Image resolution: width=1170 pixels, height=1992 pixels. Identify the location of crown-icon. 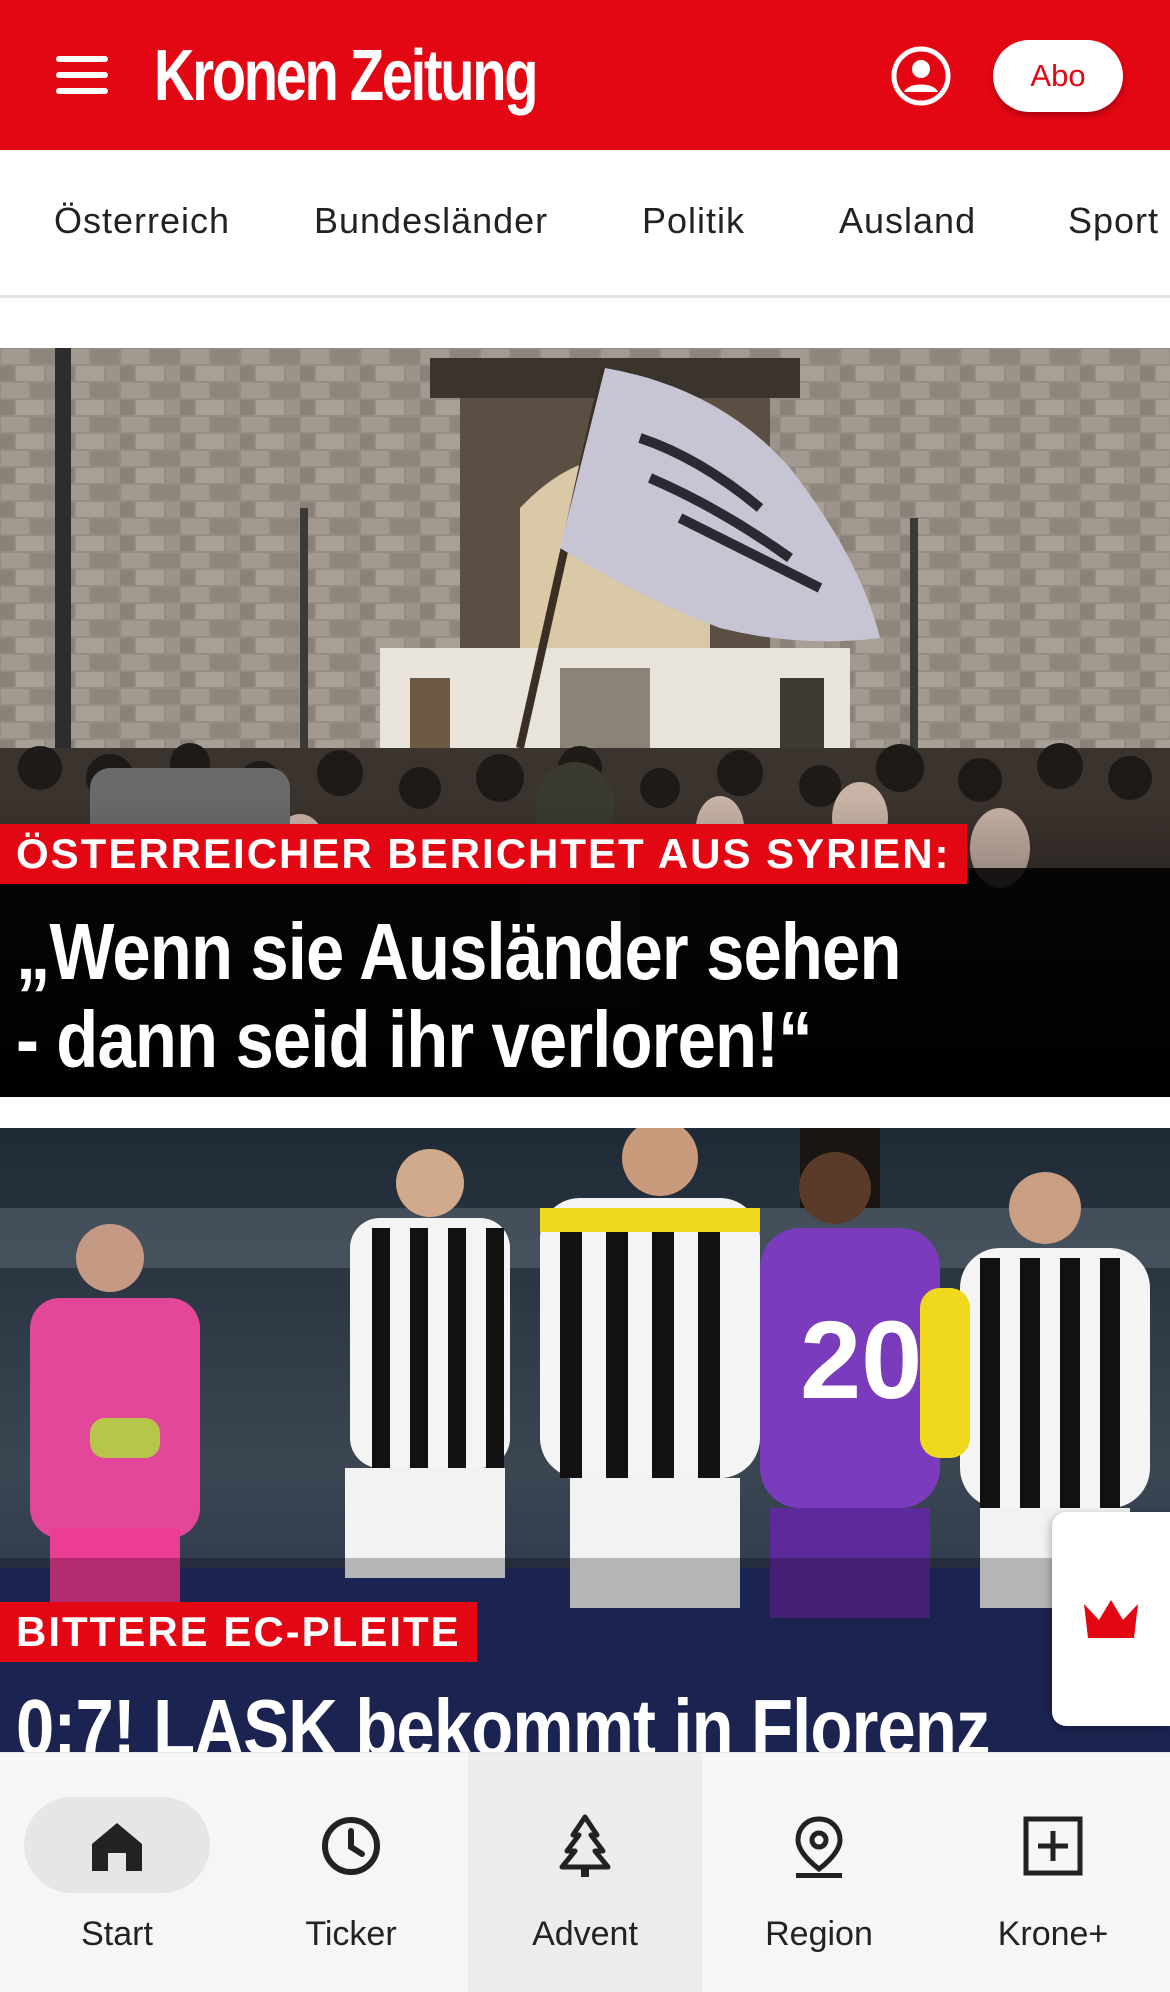
(1111, 1619).